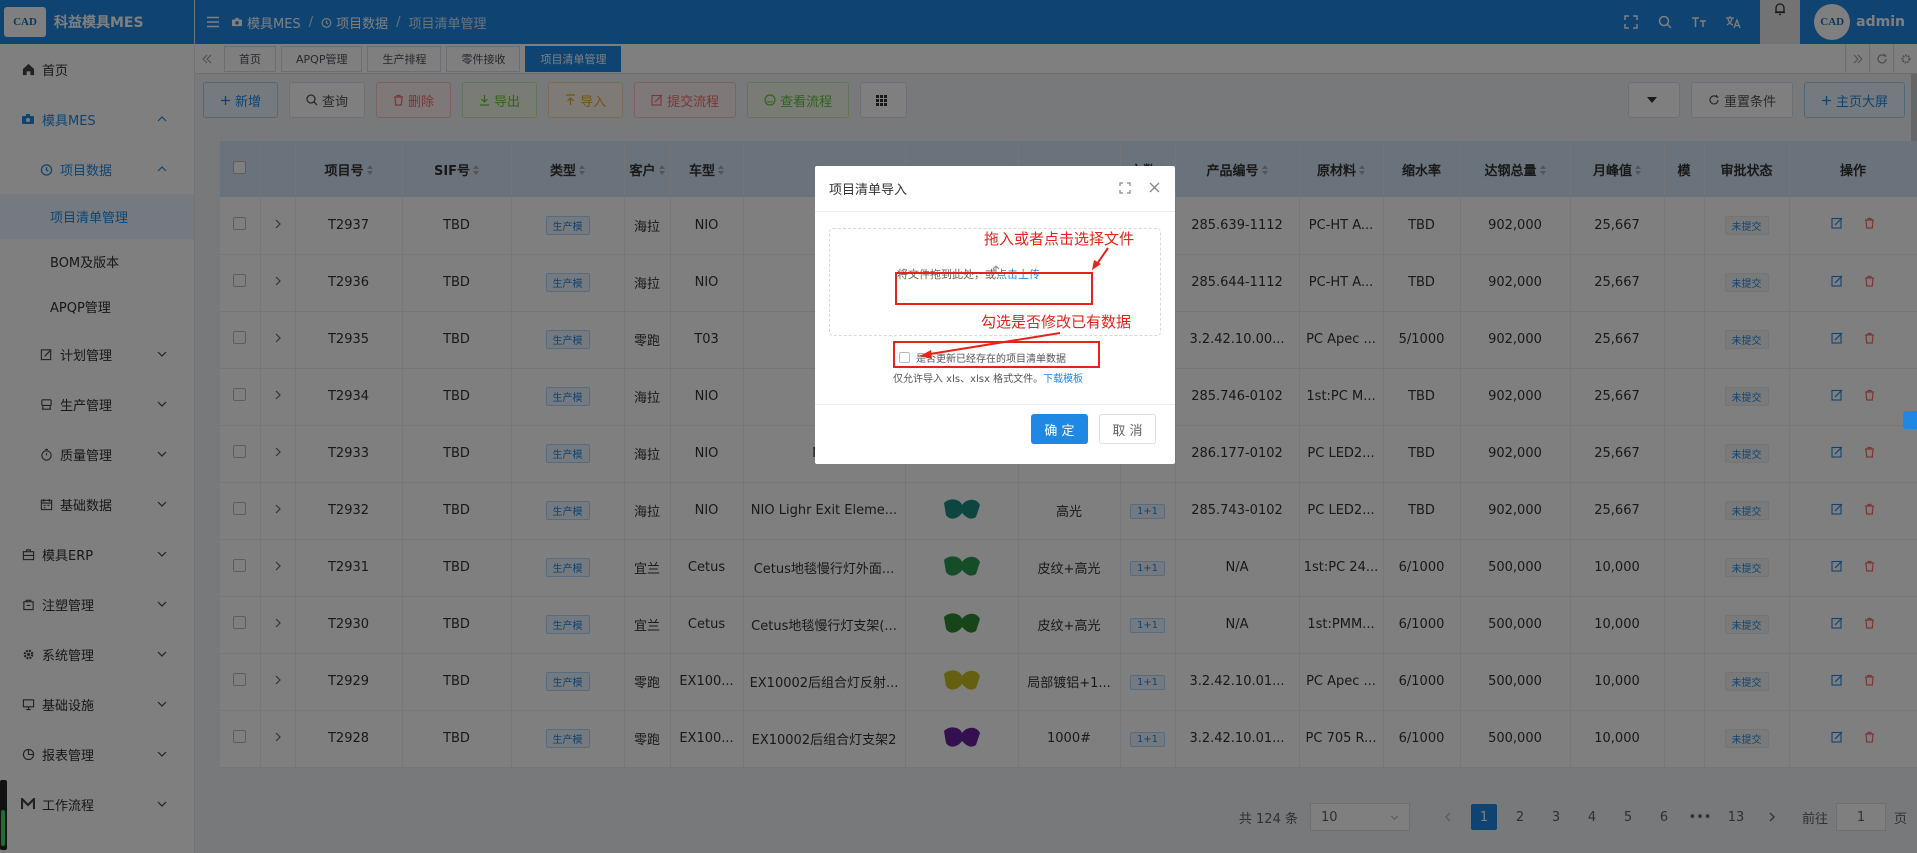 Image resolution: width=1917 pixels, height=853 pixels. What do you see at coordinates (1127, 429) in the screenshot?
I see `cancel-button: 取 消` at bounding box center [1127, 429].